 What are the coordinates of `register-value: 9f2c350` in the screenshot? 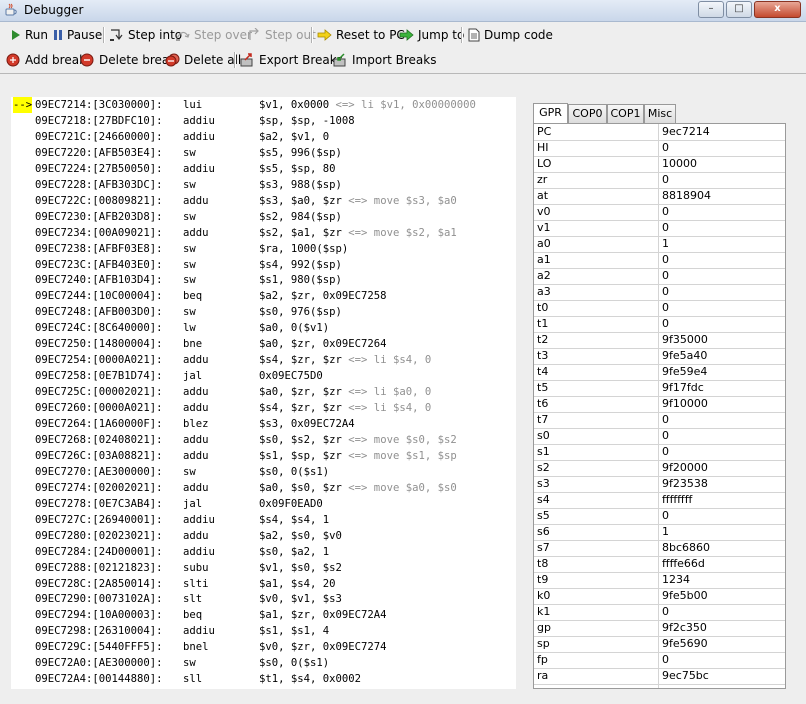 It's located at (684, 627).